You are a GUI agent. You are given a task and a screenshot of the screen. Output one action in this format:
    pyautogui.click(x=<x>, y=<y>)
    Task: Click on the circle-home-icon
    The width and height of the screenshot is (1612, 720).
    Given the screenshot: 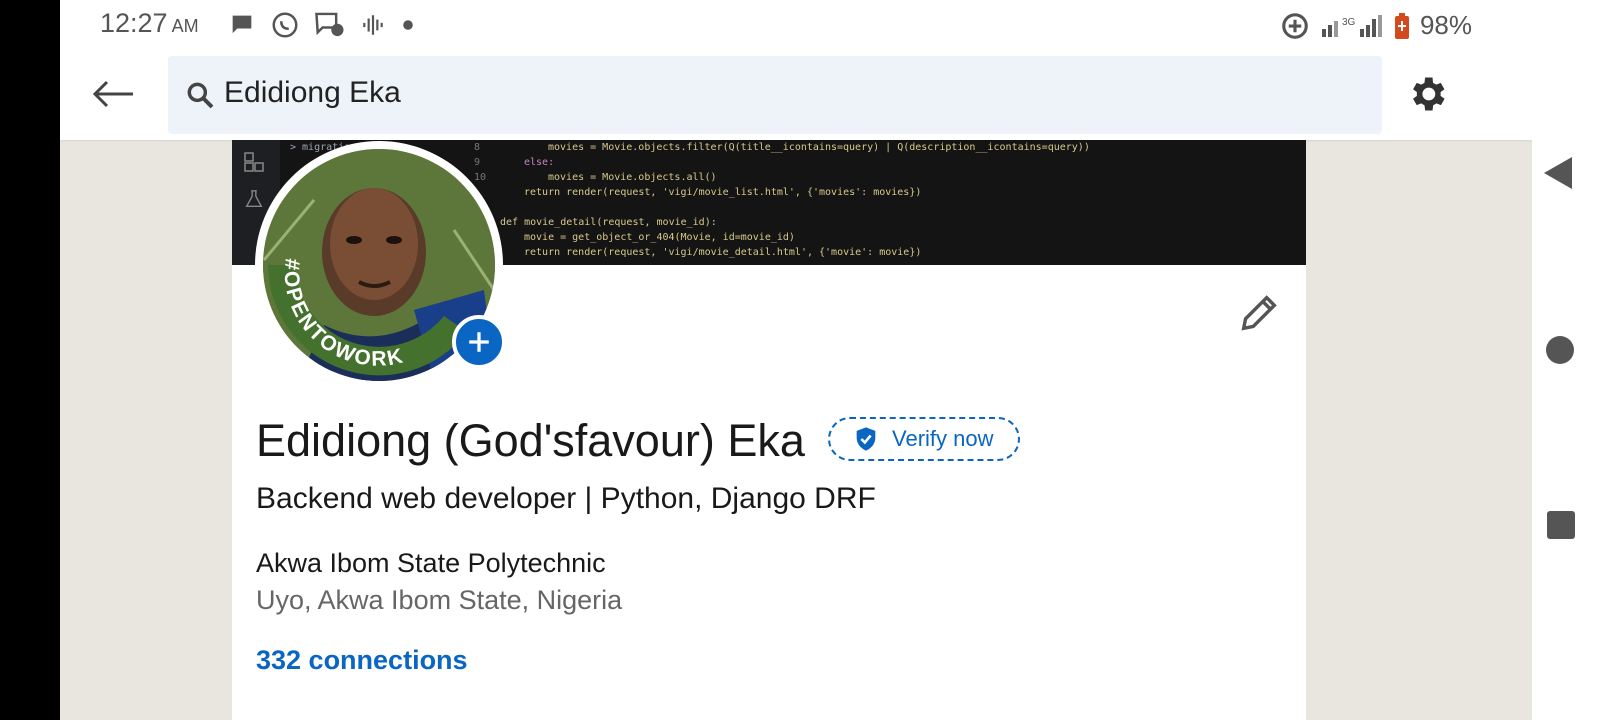 What is the action you would take?
    pyautogui.click(x=1560, y=350)
    